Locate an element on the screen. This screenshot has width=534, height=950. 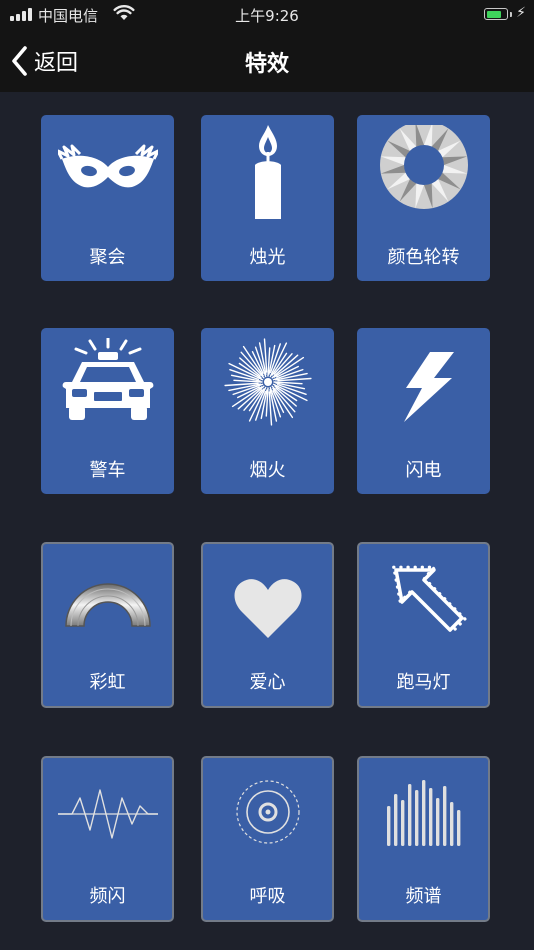
effect-label: 频谱 is located at coordinates (423, 896).